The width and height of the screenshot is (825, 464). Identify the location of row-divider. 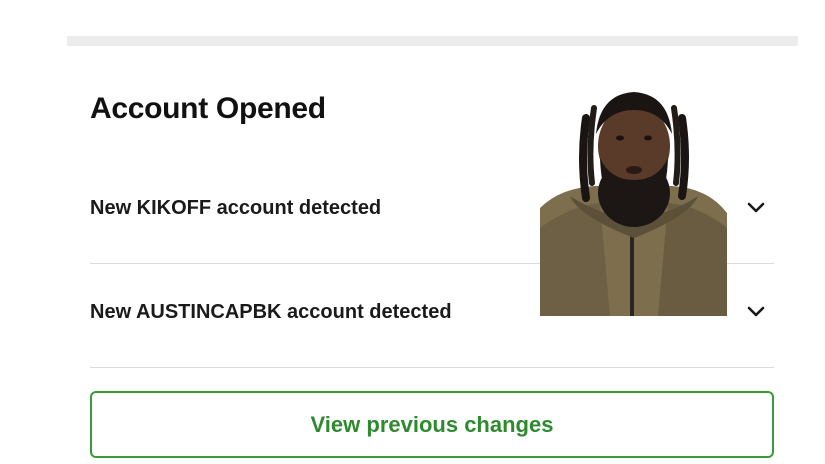
(432, 367).